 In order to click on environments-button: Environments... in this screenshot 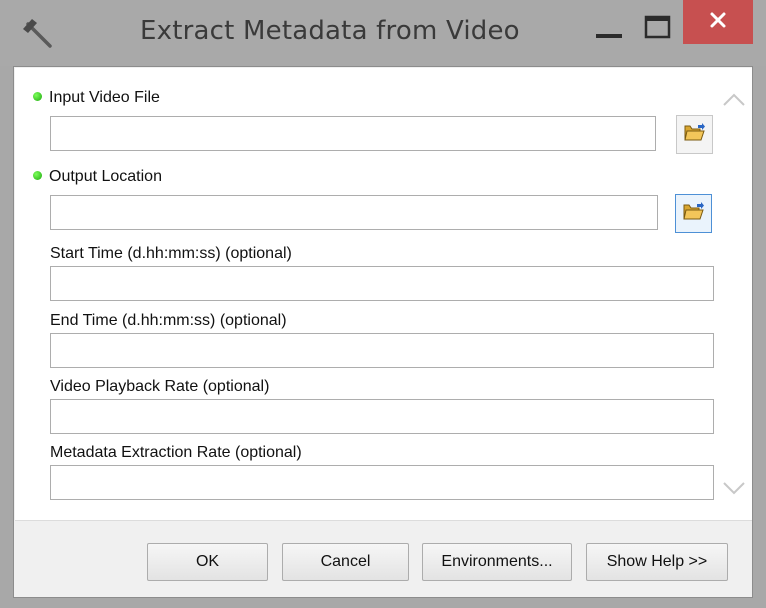, I will do `click(497, 562)`.